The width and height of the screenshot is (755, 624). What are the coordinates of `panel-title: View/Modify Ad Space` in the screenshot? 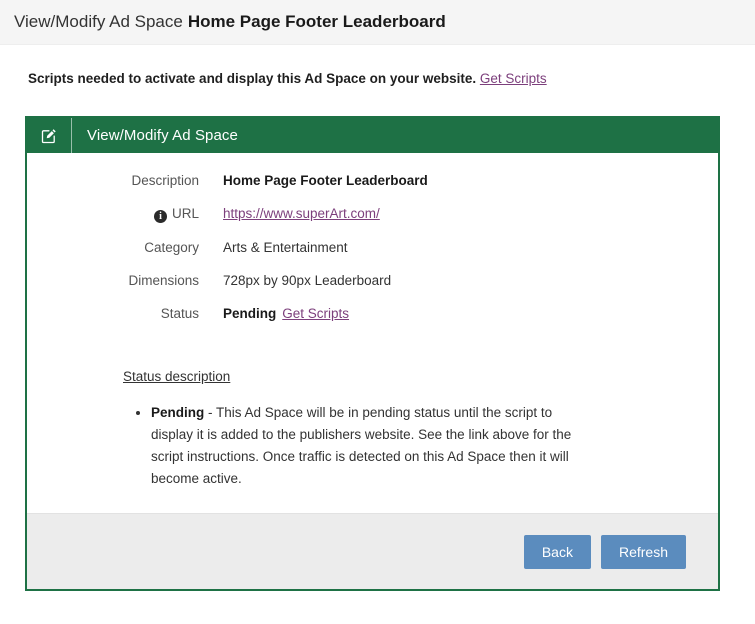 It's located at (162, 135).